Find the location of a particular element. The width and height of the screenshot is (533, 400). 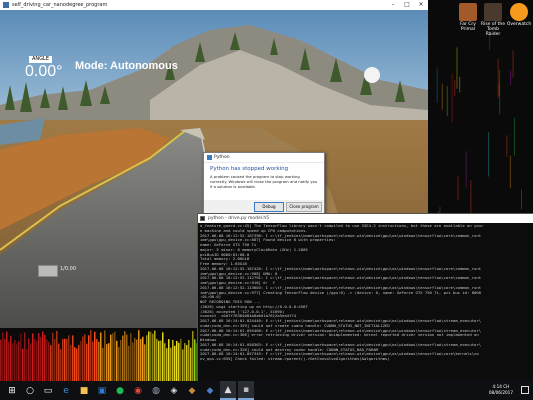

search-glyph: ○ is located at coordinates (30, 390).